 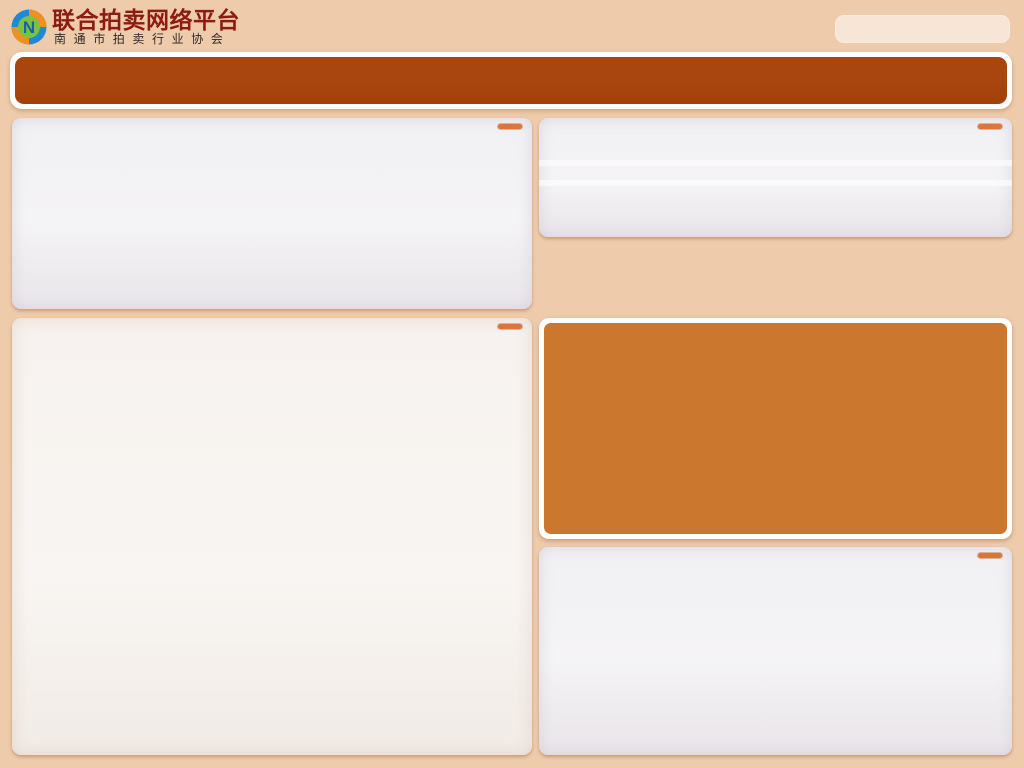 What do you see at coordinates (775, 177) in the screenshot?
I see `panel-top-right` at bounding box center [775, 177].